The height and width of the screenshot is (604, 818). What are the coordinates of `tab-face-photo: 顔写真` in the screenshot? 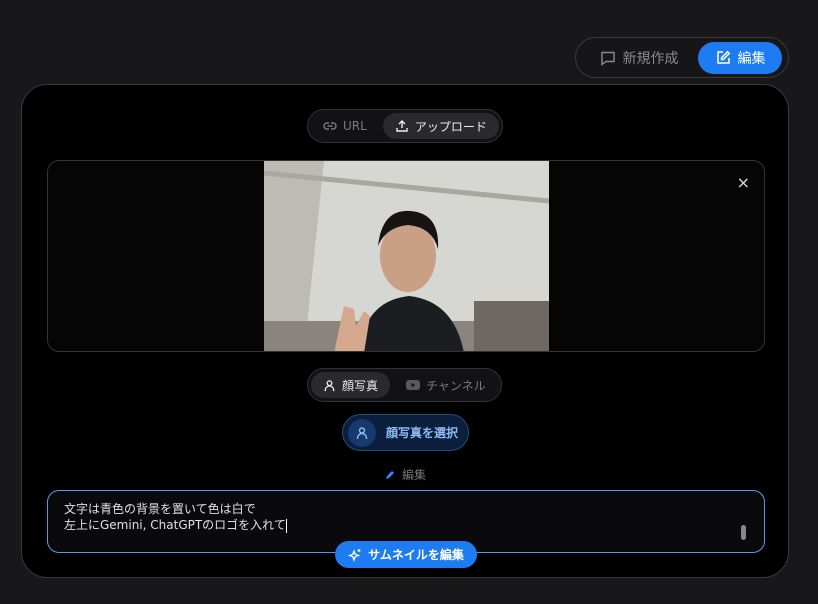 It's located at (351, 385).